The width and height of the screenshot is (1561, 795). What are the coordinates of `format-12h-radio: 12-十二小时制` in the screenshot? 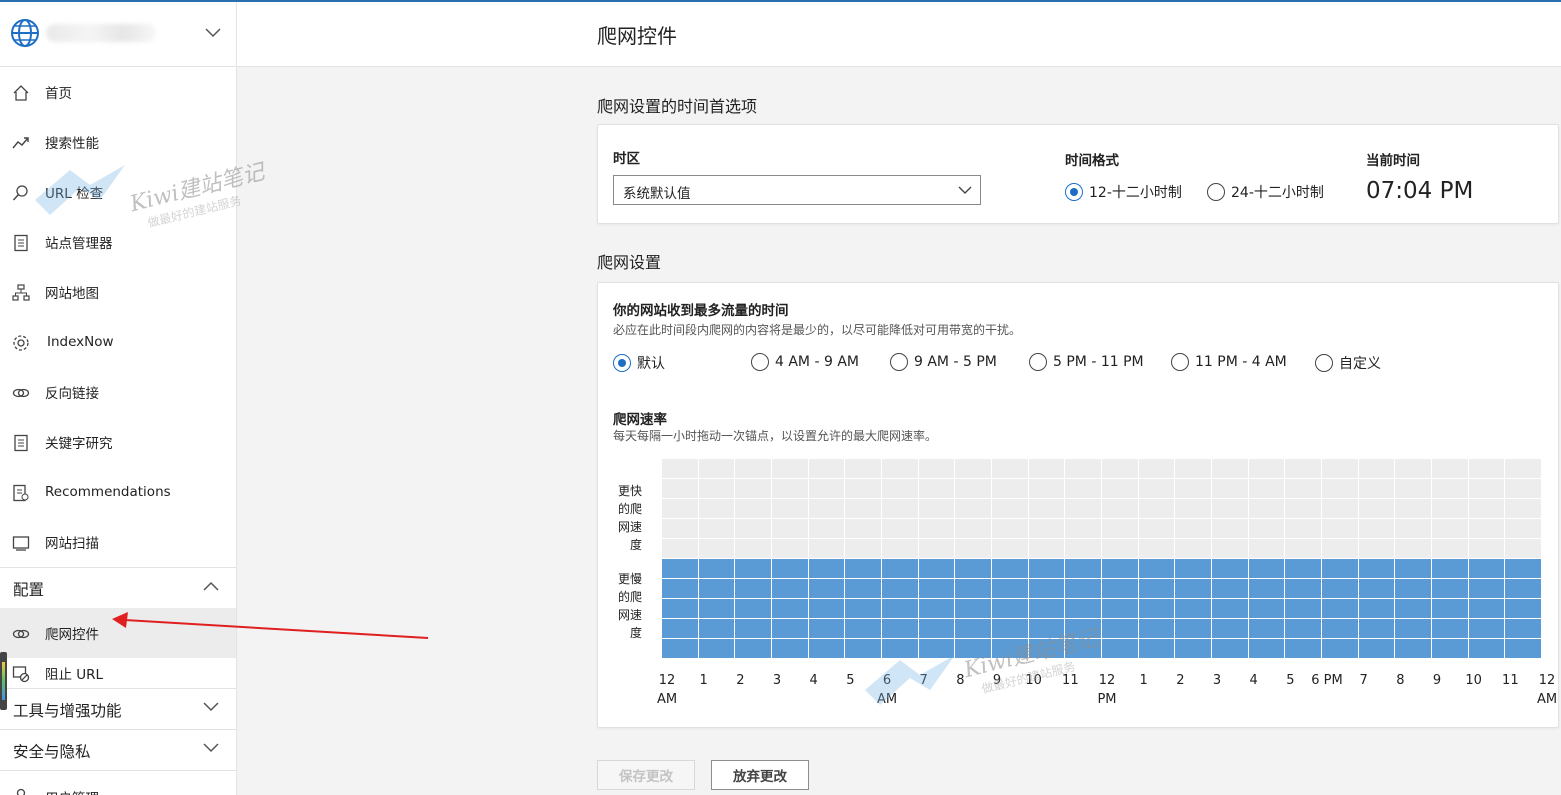 It's located at (1123, 192).